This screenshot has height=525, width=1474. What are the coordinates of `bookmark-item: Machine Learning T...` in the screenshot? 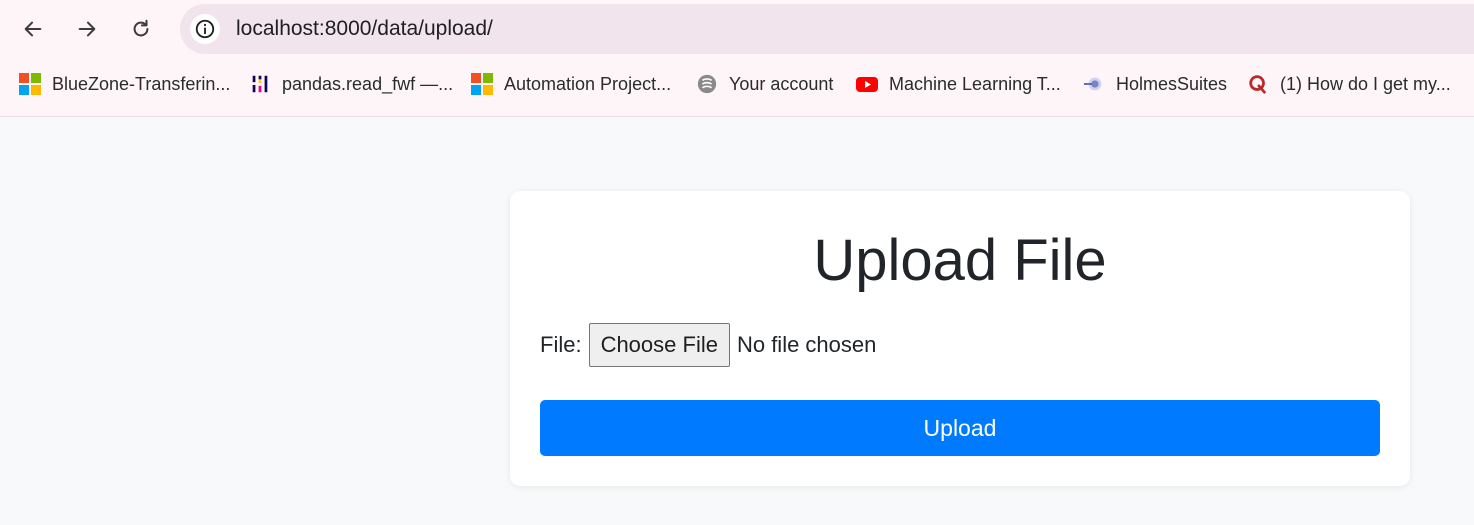 It's located at (958, 84).